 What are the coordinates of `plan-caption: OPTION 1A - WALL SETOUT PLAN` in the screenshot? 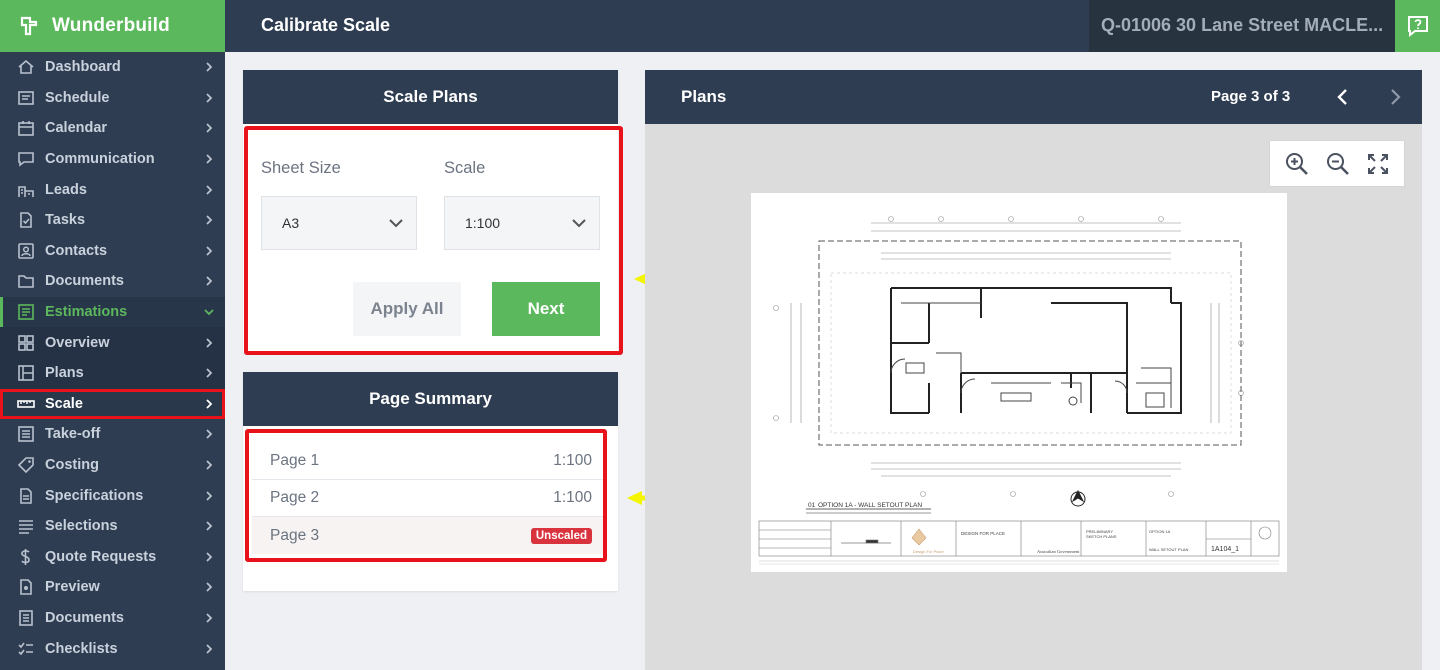 It's located at (870, 505).